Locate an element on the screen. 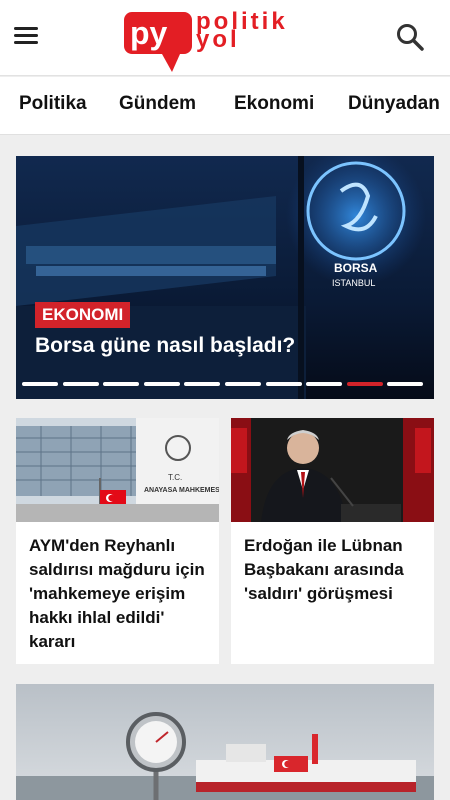  hamburger-icon is located at coordinates (28, 35).